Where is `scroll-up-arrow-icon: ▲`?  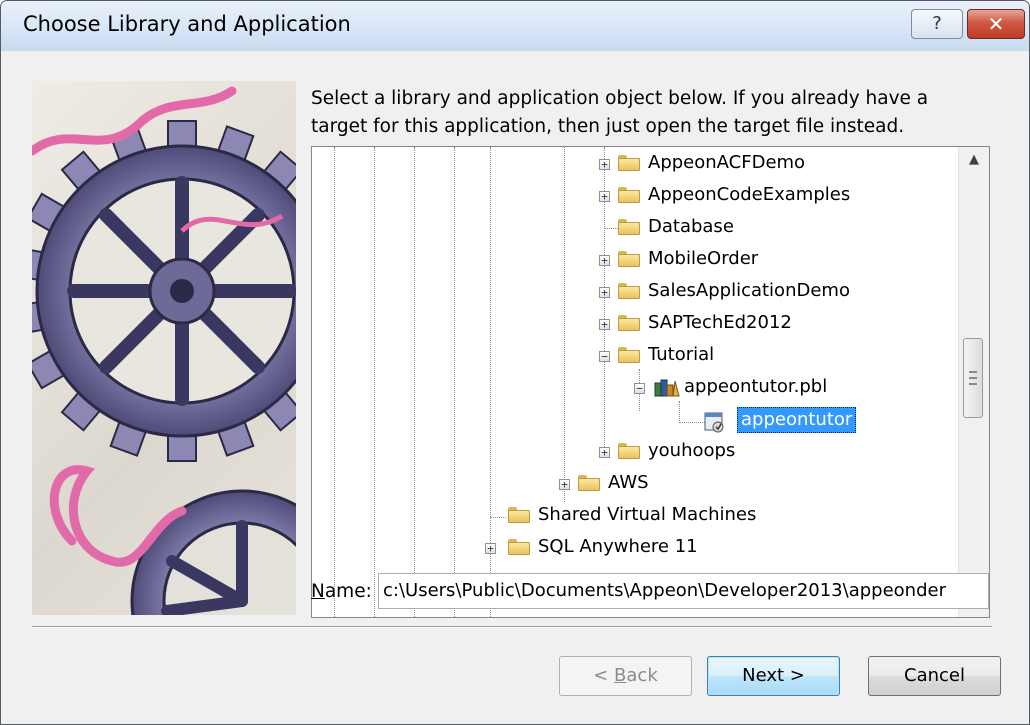 scroll-up-arrow-icon: ▲ is located at coordinates (974, 160).